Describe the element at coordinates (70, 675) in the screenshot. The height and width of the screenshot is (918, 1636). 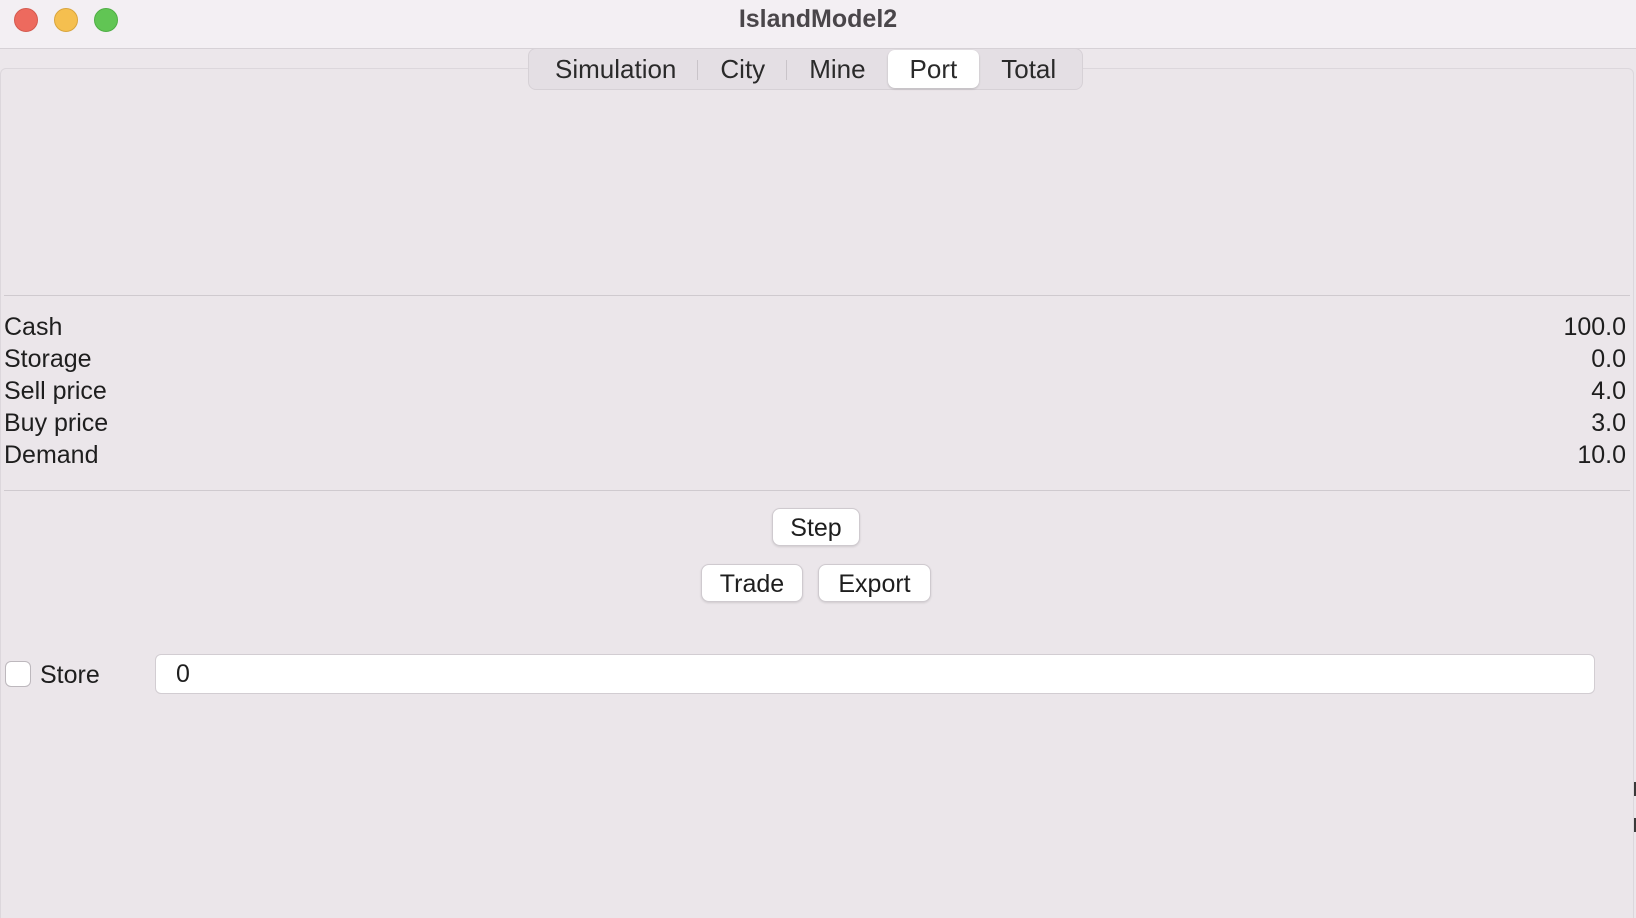
I see `store-label: Store` at that location.